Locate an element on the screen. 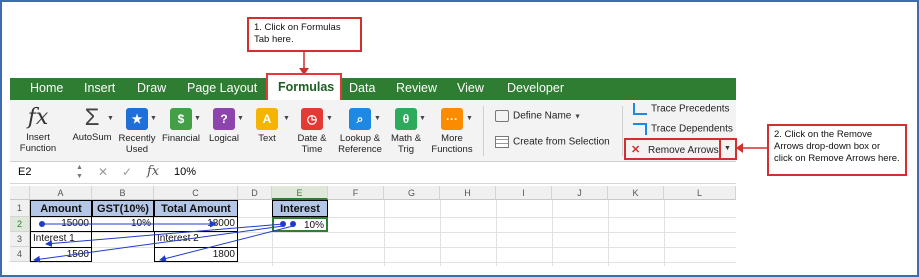 This screenshot has height=277, width=919. remove-arrows-label: Remove Arrows is located at coordinates (683, 150).